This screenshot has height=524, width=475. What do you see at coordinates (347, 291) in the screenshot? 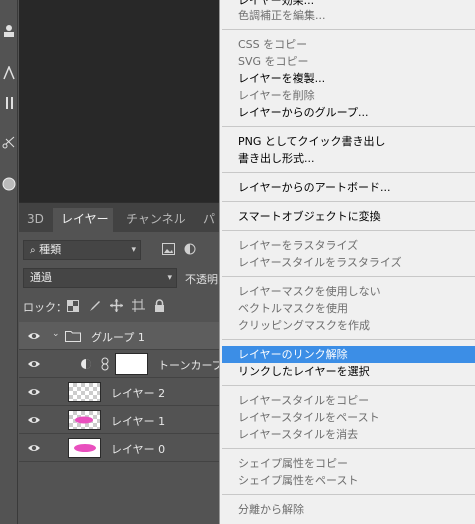
I see `menu-item-disable-layer-mask: レイヤーマスクを使用しない` at bounding box center [347, 291].